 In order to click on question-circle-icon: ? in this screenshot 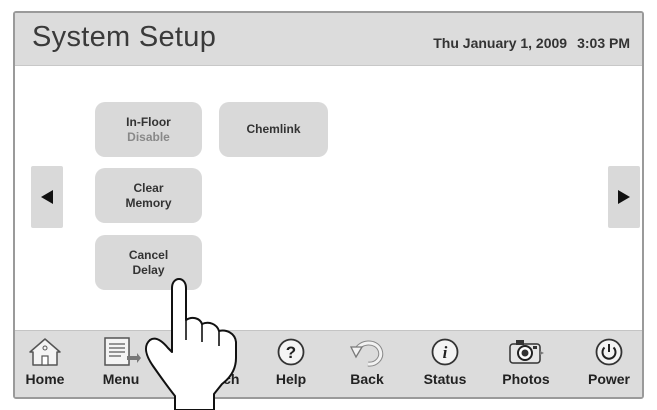, I will do `click(291, 352)`.